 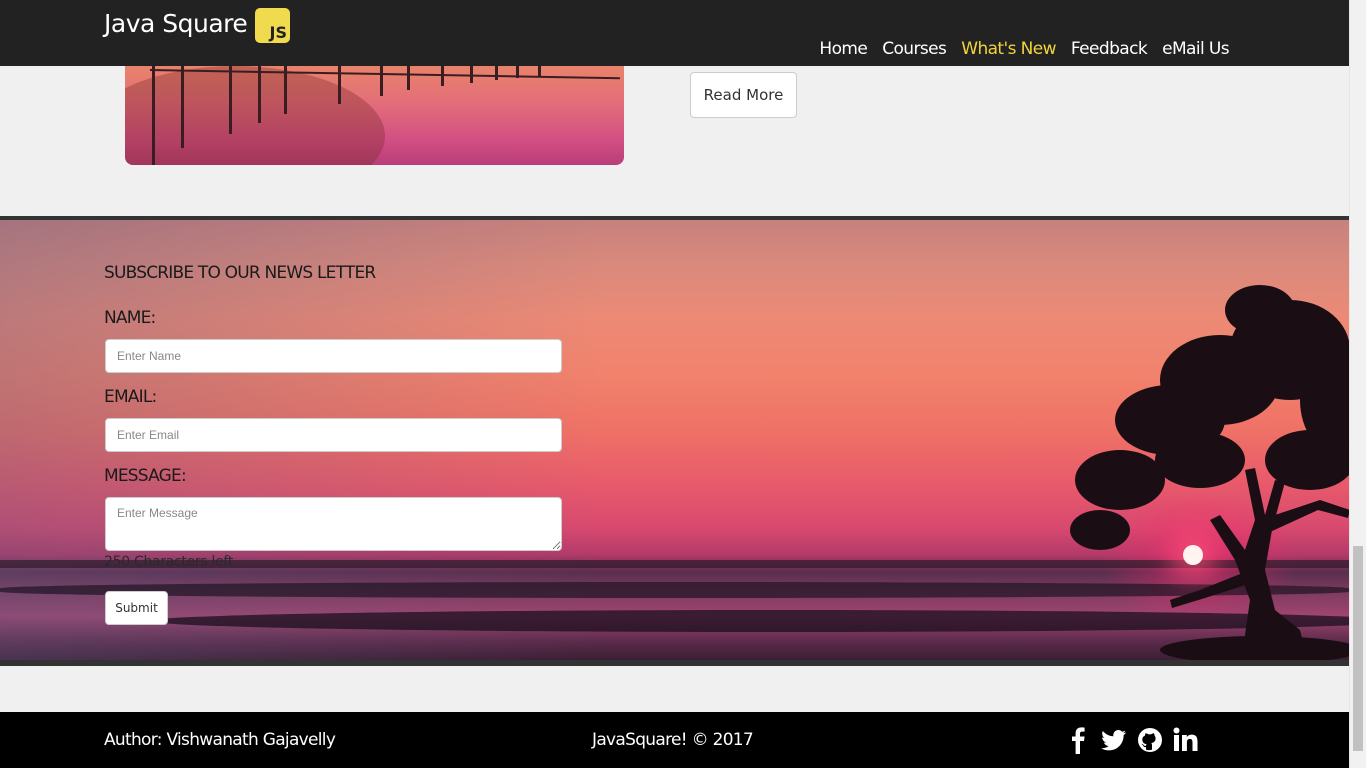 I want to click on nav-link-feedback: Feedback, so click(x=1109, y=49).